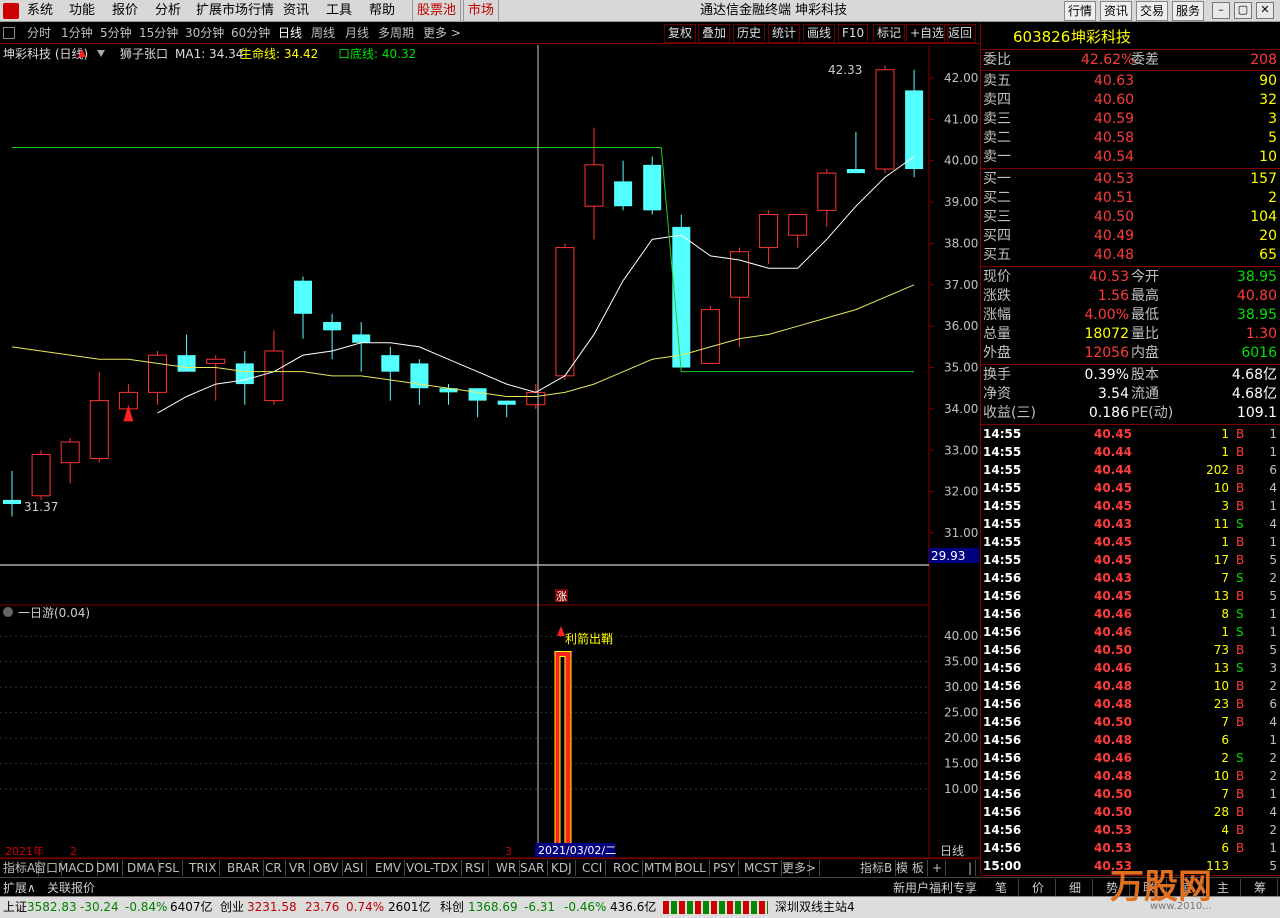 The image size is (1280, 918). What do you see at coordinates (714, 33) in the screenshot?
I see `tool-overlay: 叠加` at bounding box center [714, 33].